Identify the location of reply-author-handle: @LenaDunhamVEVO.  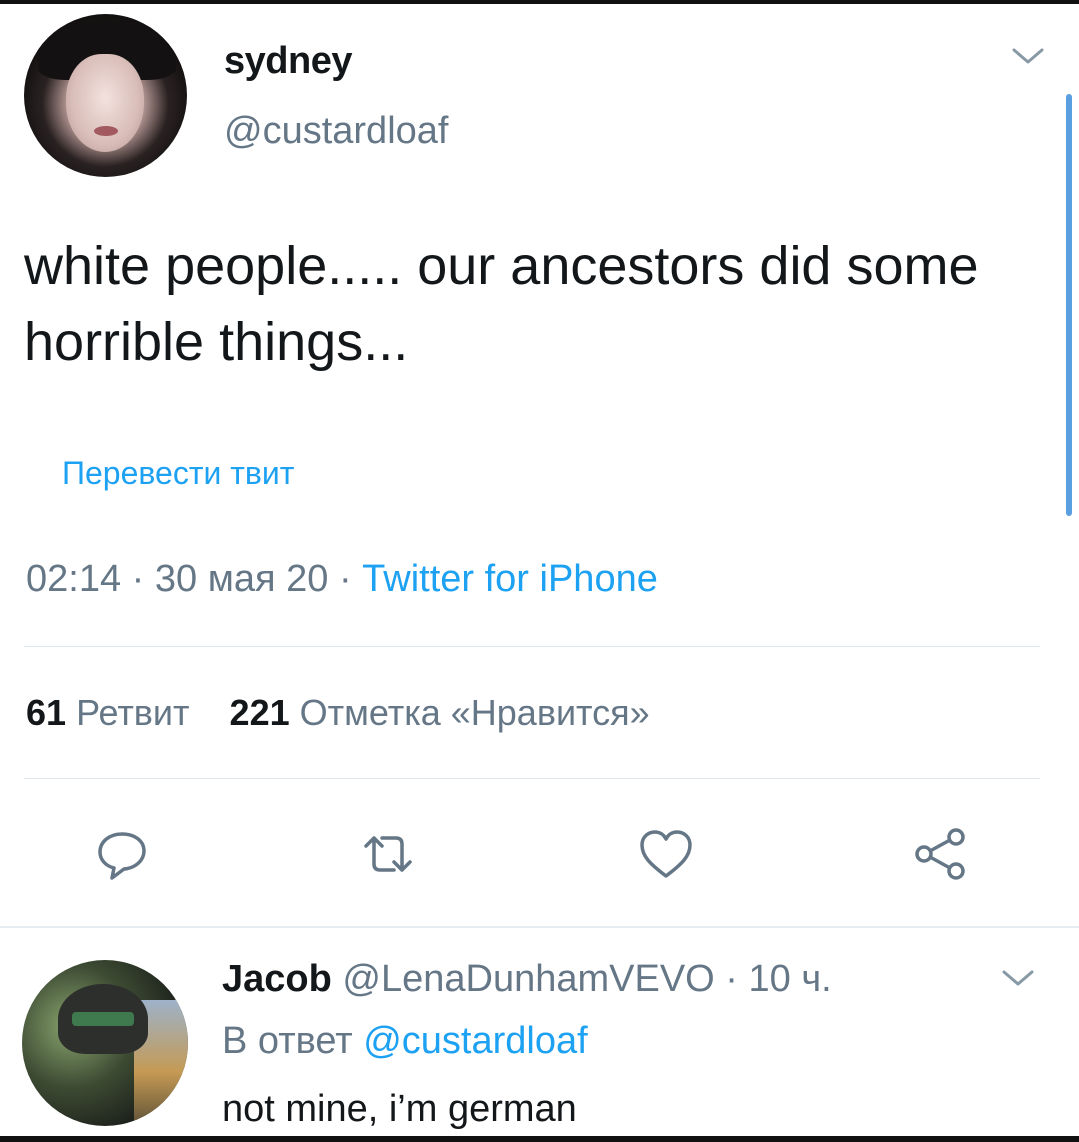
(528, 979).